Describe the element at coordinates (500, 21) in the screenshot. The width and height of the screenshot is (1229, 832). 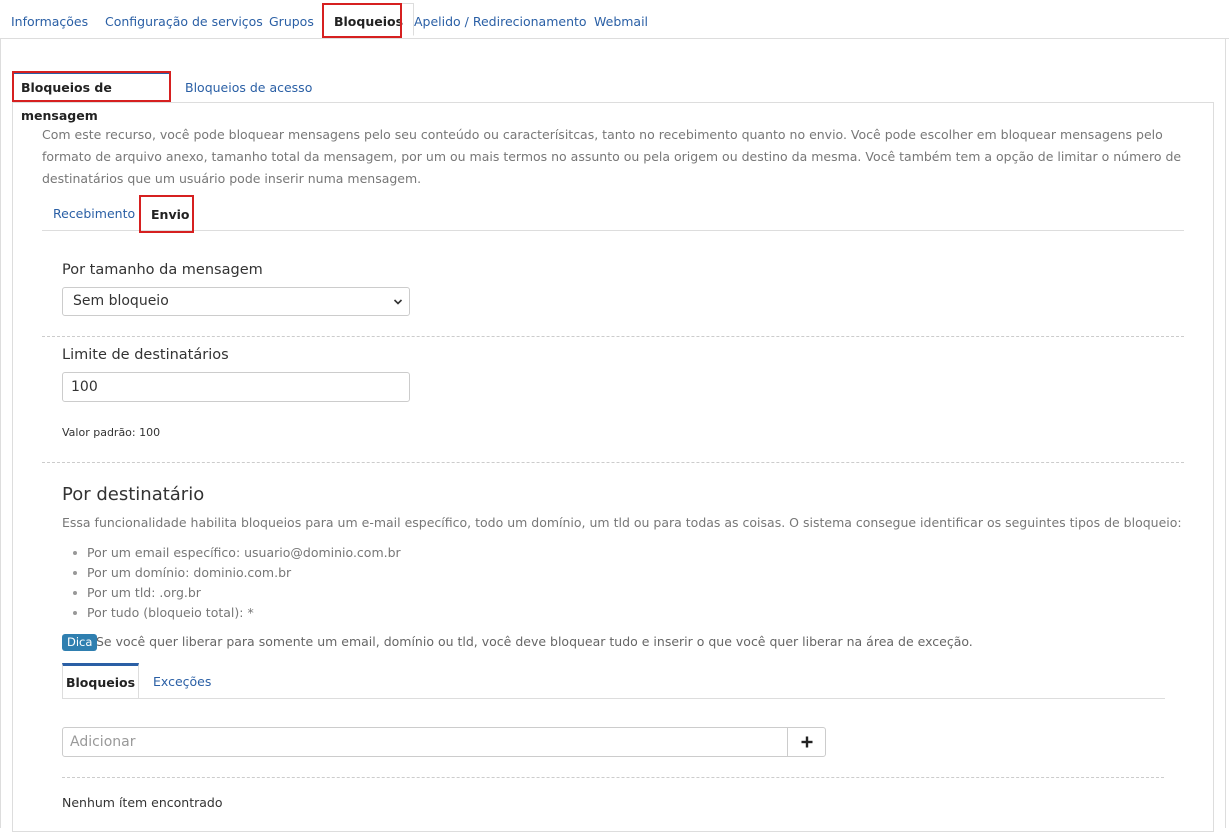
I see `tab-apelido-redirecionamento: Apelido / Redirecionamento` at that location.